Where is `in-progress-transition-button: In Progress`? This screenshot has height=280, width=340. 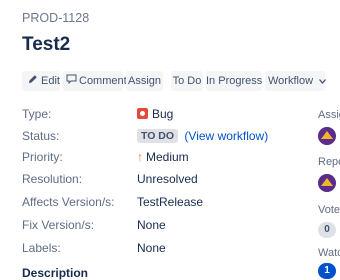 in-progress-transition-button: In Progress is located at coordinates (234, 81).